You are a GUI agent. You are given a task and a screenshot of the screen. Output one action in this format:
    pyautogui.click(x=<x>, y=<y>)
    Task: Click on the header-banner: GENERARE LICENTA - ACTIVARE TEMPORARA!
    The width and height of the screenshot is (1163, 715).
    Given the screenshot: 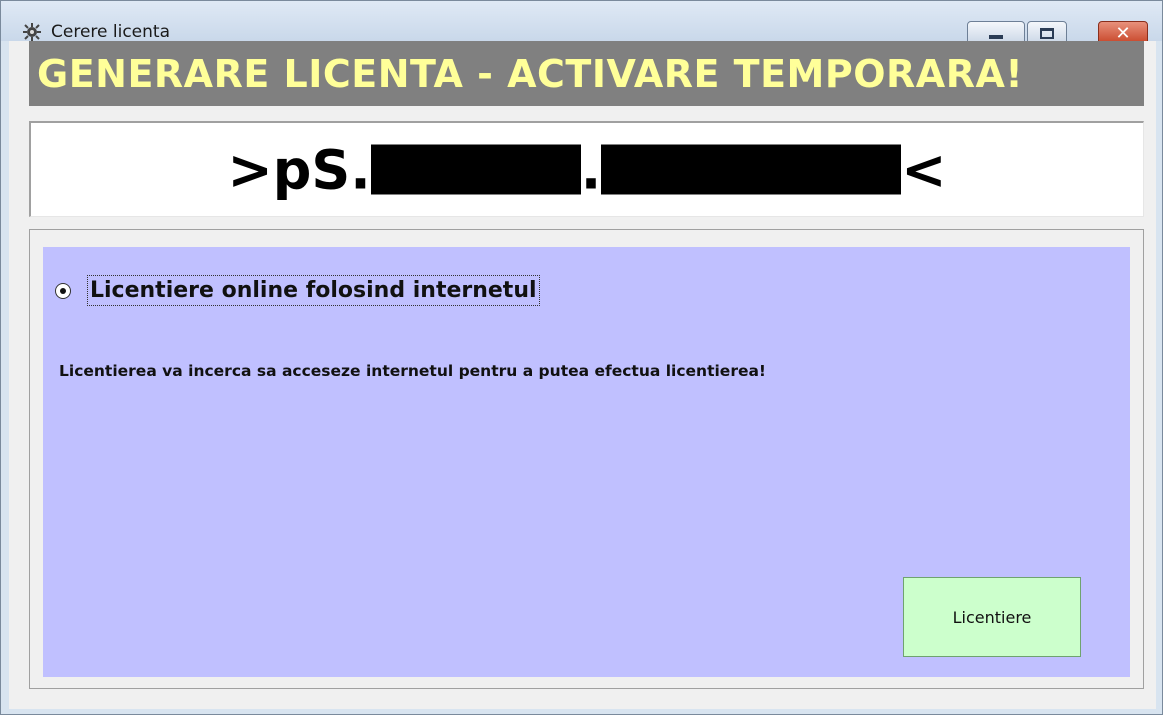 What is the action you would take?
    pyautogui.click(x=586, y=73)
    